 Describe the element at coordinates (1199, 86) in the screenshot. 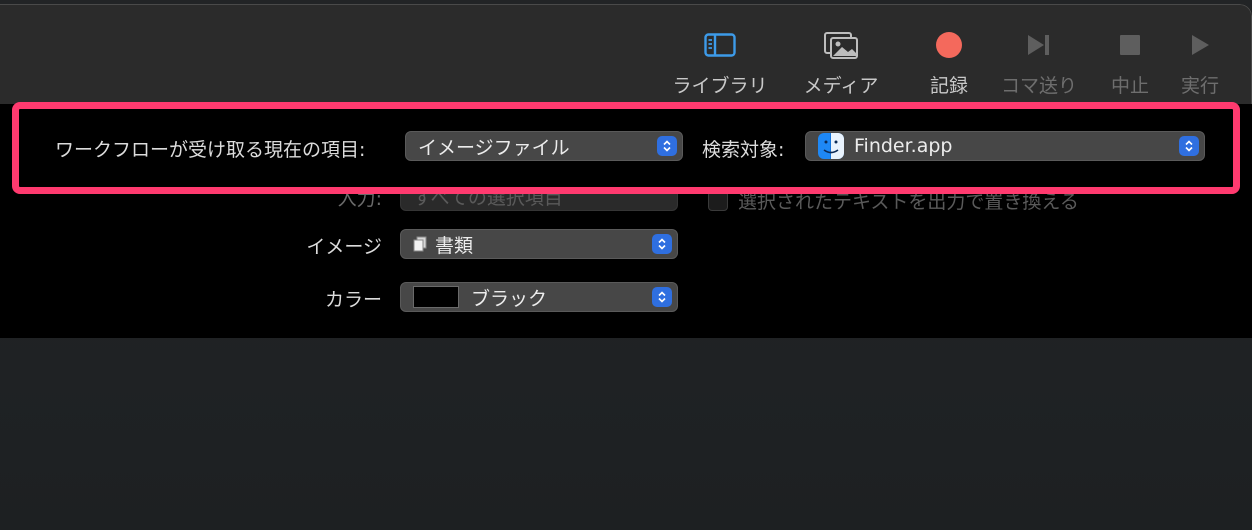

I see `run-label: 実行` at that location.